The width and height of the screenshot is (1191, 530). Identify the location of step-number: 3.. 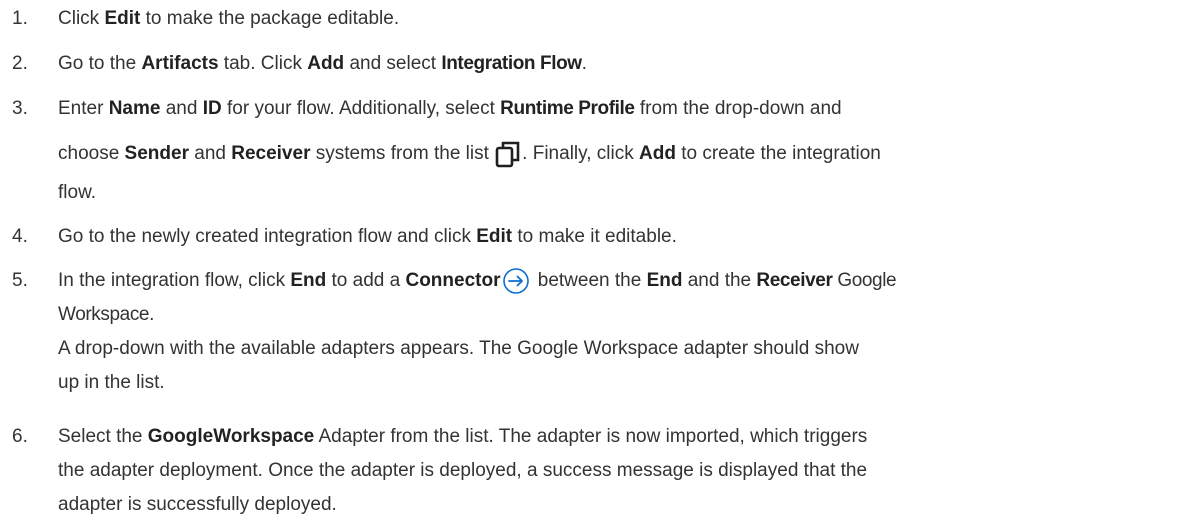
(20, 108).